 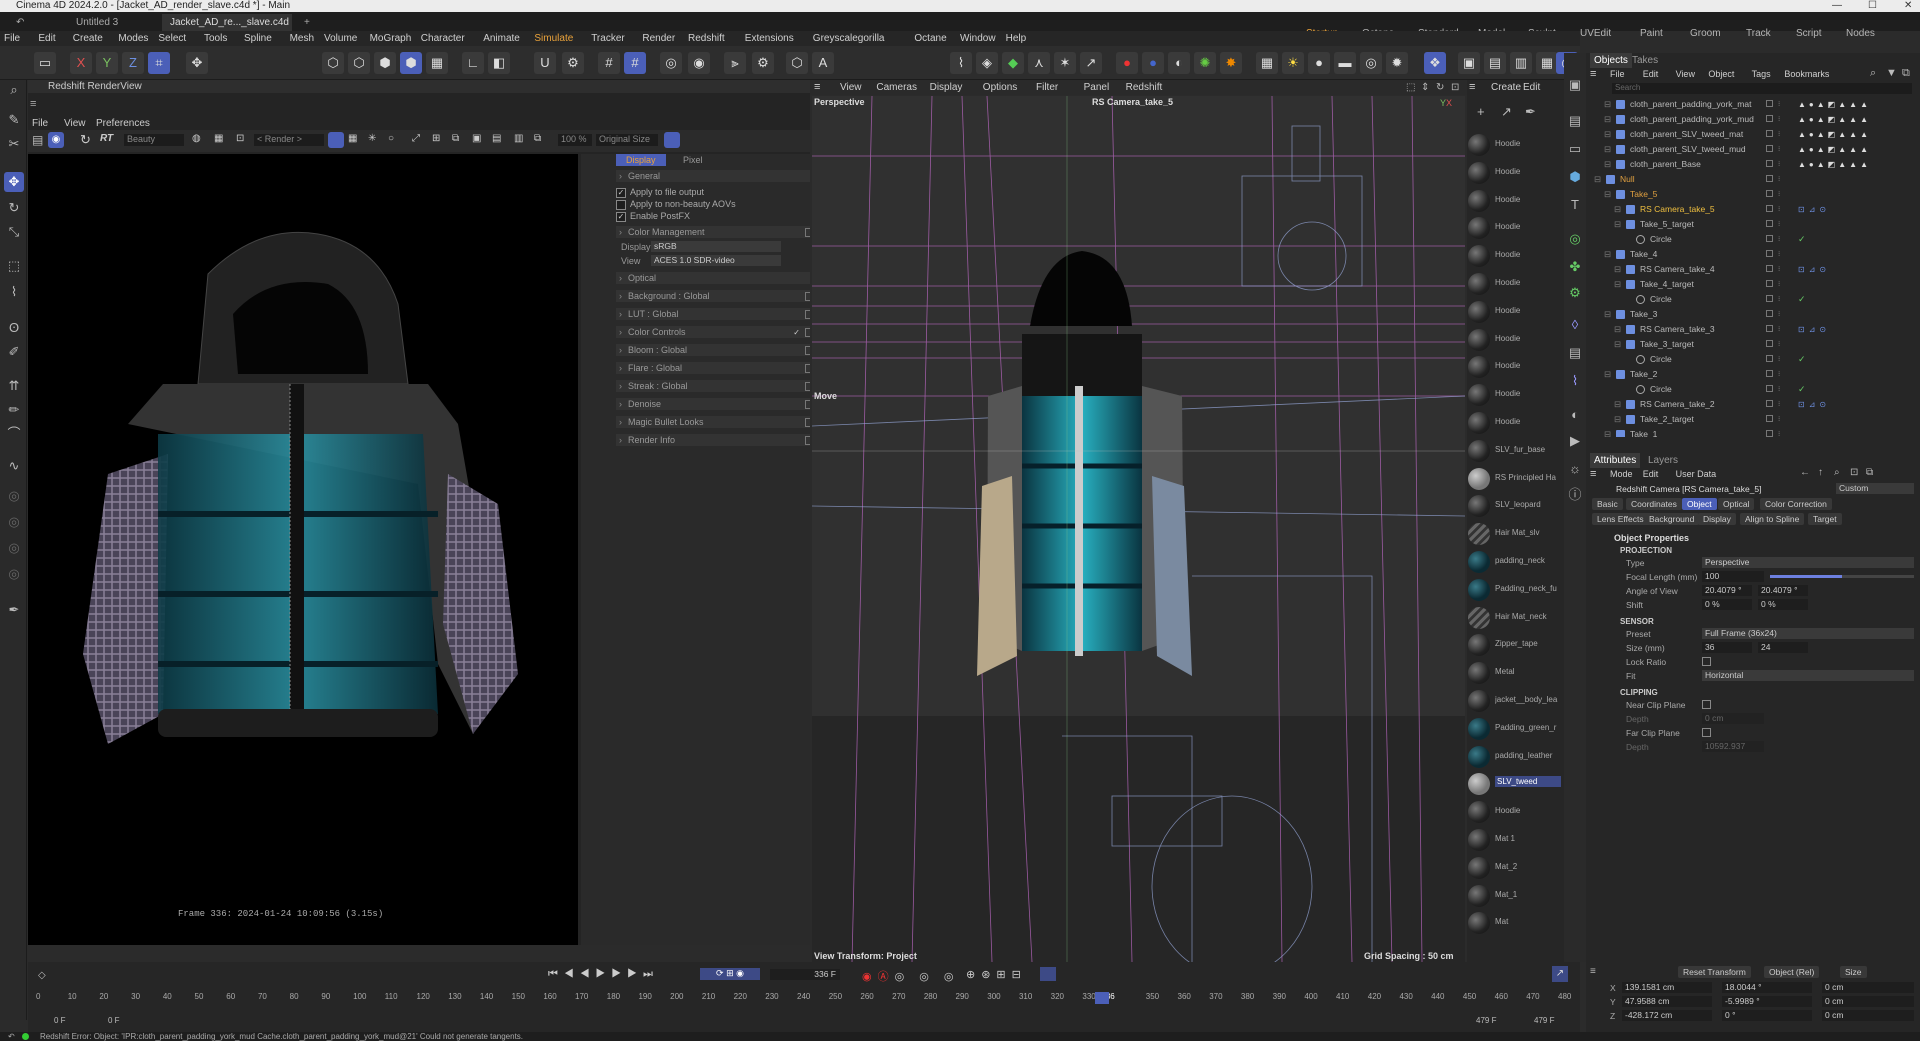 I want to click on new-window-icon: ⧉, so click(x=1906, y=73).